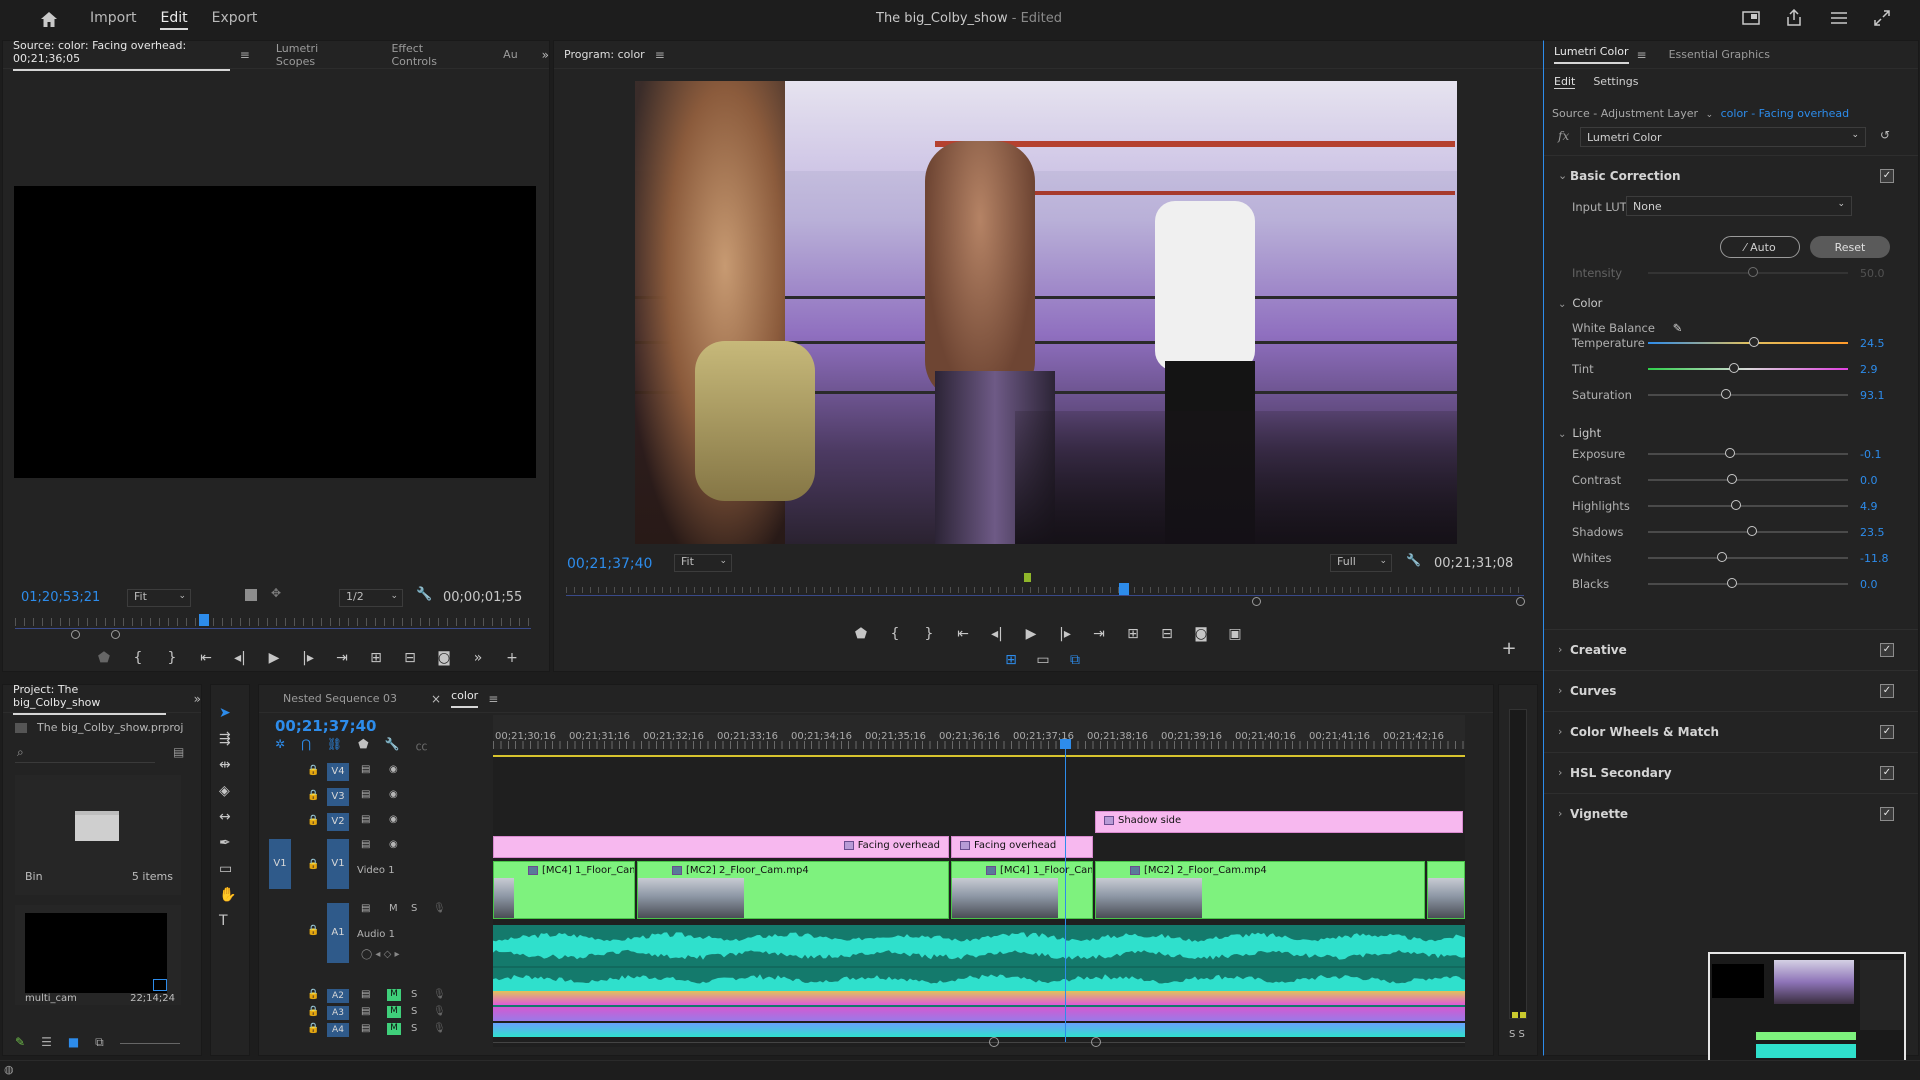  I want to click on step-back-icon: ◂|, so click(240, 658).